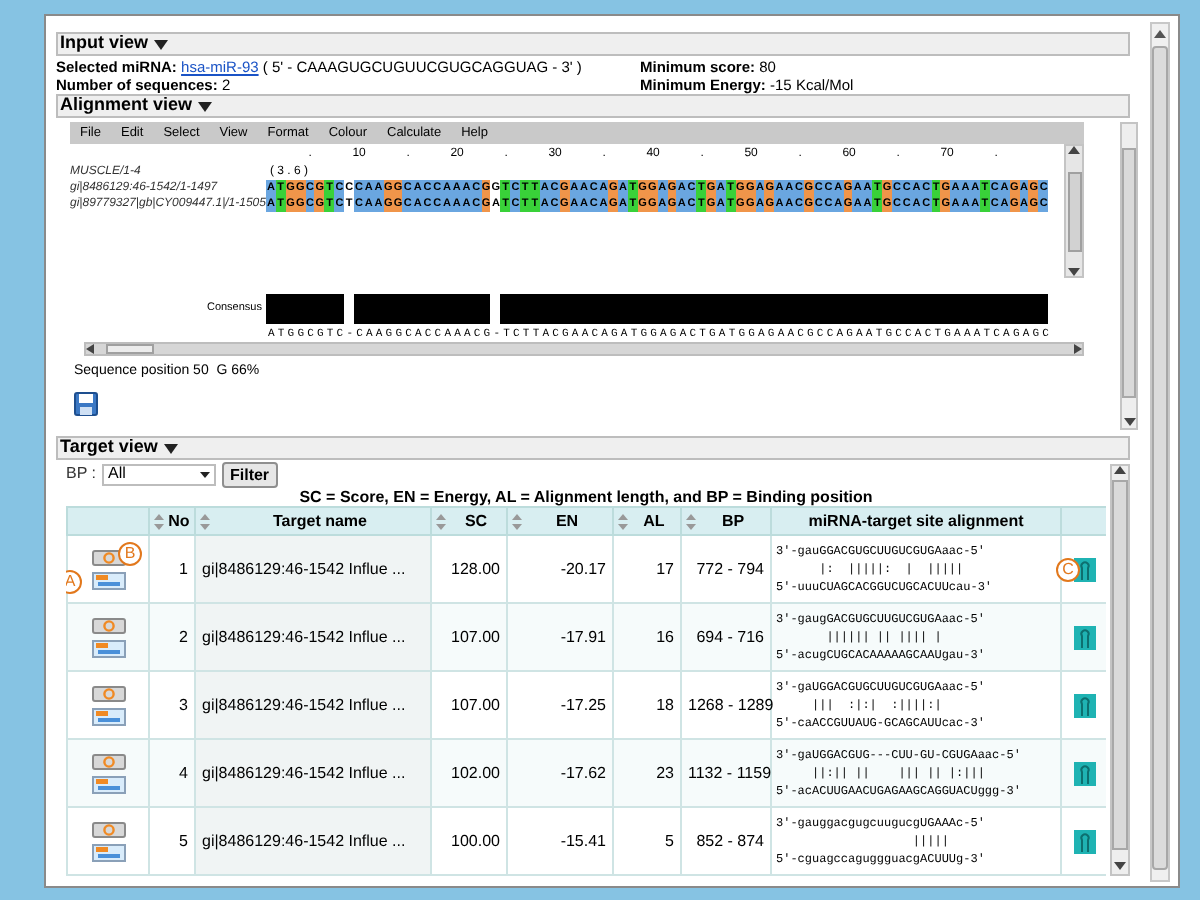  Describe the element at coordinates (593, 44) in the screenshot. I see `section-header: Input view` at that location.